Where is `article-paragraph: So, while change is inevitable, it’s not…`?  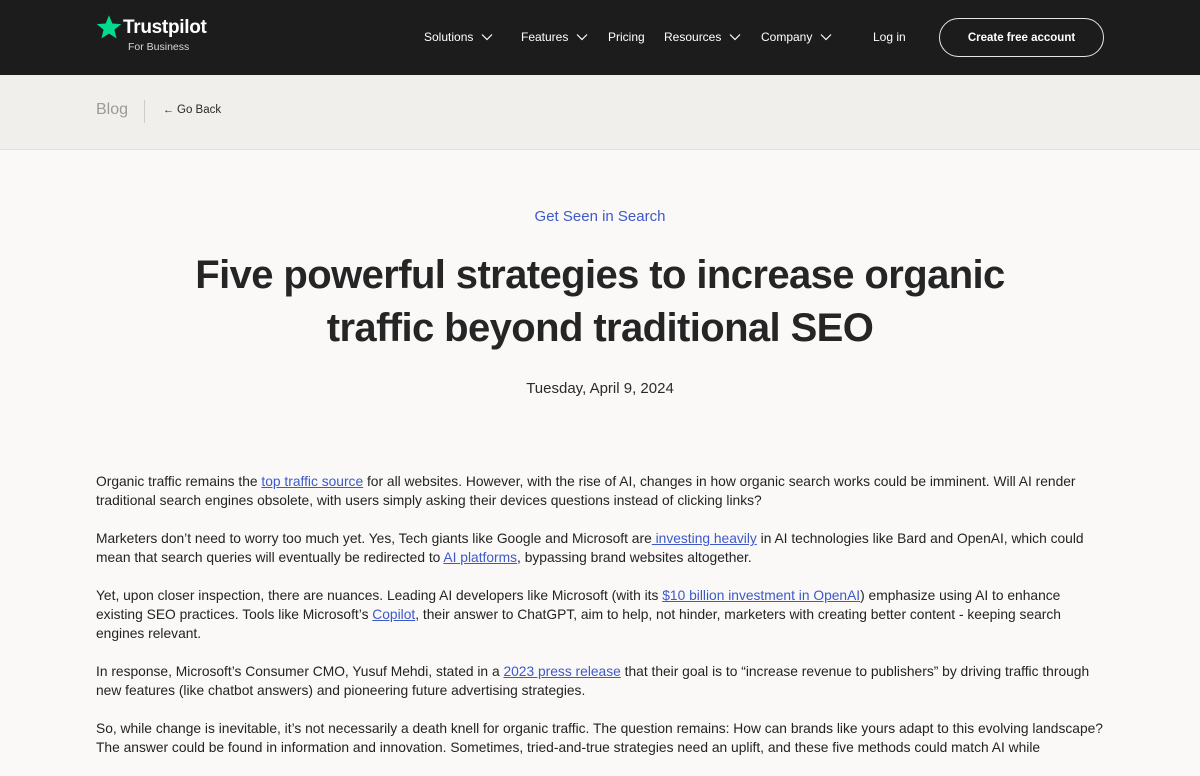
article-paragraph: So, while change is inevitable, it’s not… is located at coordinates (600, 738).